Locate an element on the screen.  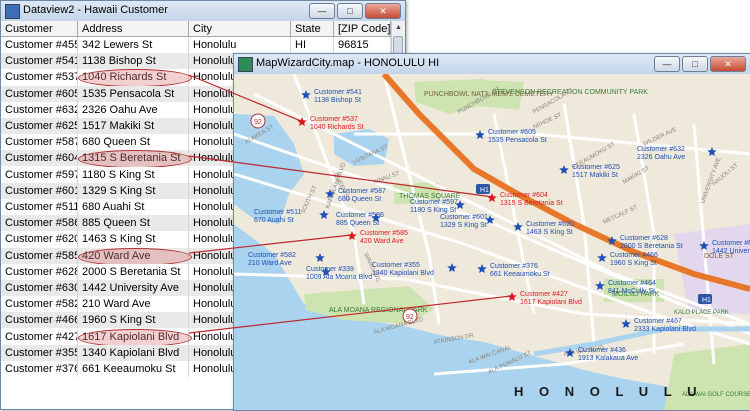
column-header: [ZIP Code] is located at coordinates (362, 29).